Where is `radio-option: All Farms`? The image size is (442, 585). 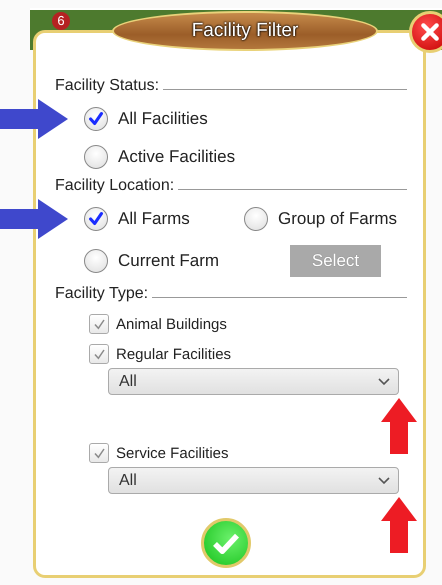
radio-option: All Farms is located at coordinates (137, 219).